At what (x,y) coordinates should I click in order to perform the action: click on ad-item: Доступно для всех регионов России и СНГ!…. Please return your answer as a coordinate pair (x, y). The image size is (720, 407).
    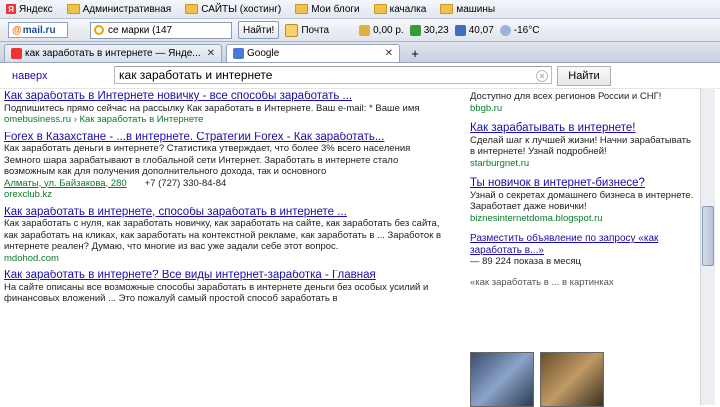
    Looking at the image, I should click on (584, 102).